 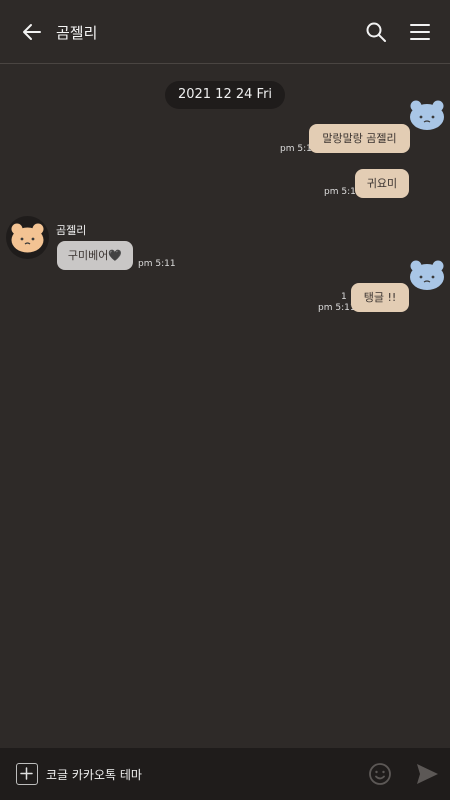 I want to click on orange-bear-avatar-icon, so click(x=27, y=238).